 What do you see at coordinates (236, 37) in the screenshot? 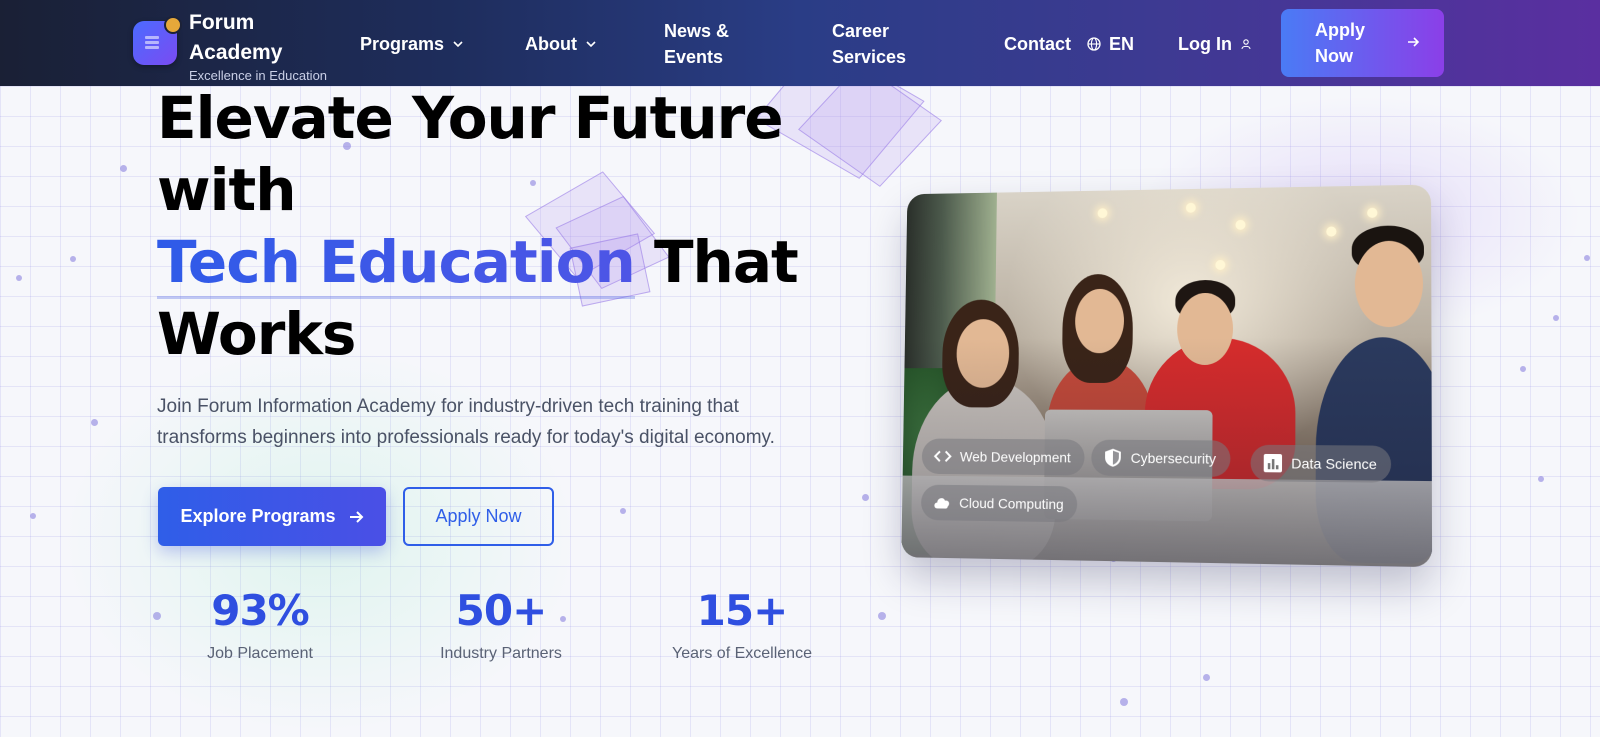
I see `brand-name: Forum Academy` at bounding box center [236, 37].